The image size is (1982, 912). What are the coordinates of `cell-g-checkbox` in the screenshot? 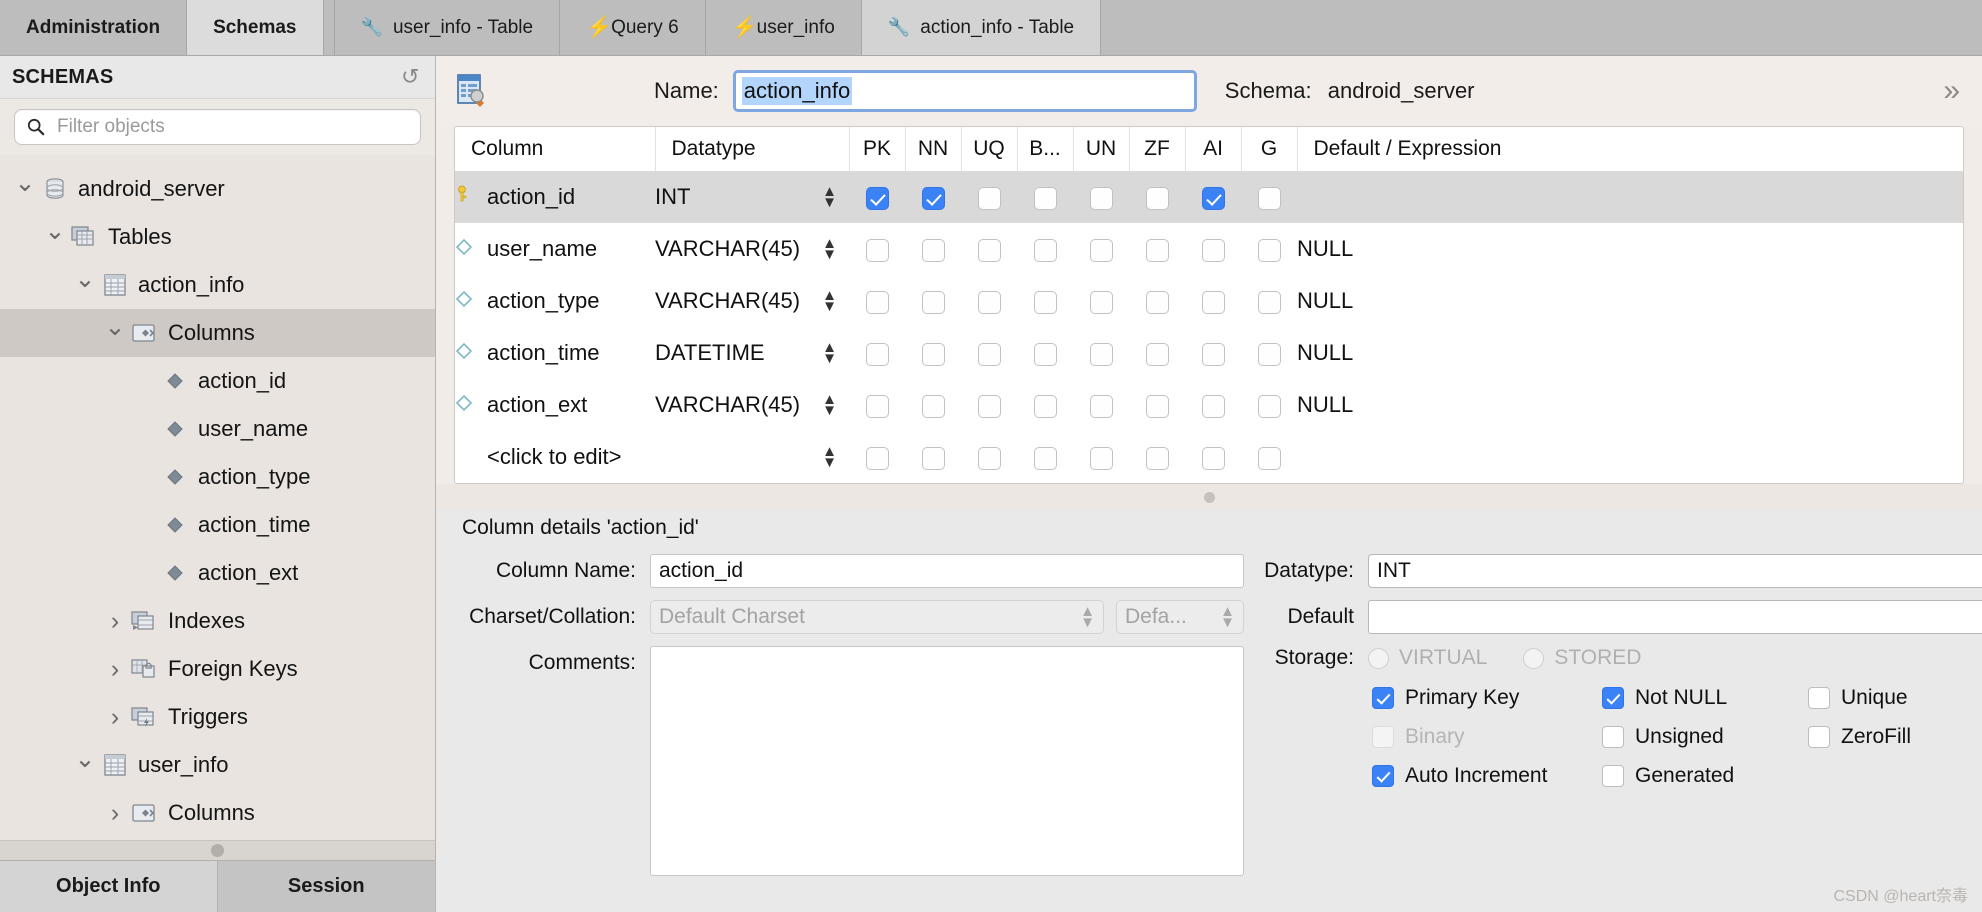 It's located at (1269, 249).